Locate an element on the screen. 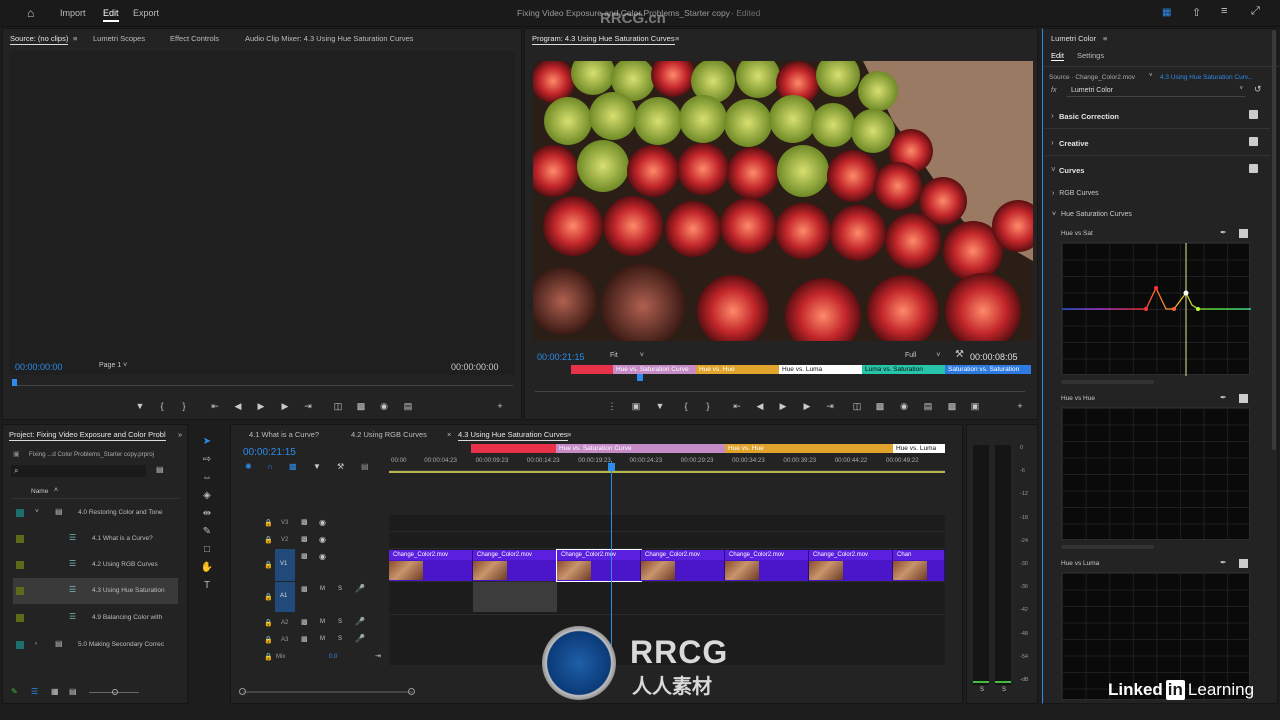  close-tab-icon: × is located at coordinates (449, 434).